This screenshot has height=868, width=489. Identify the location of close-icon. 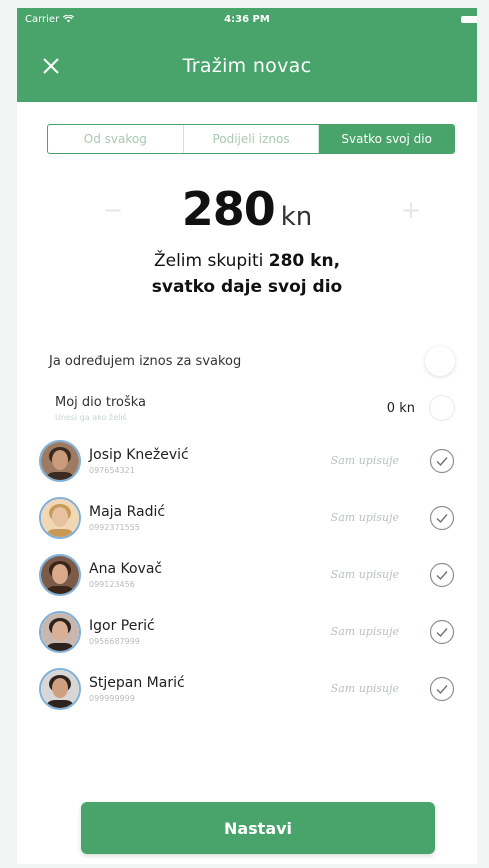
(51, 66).